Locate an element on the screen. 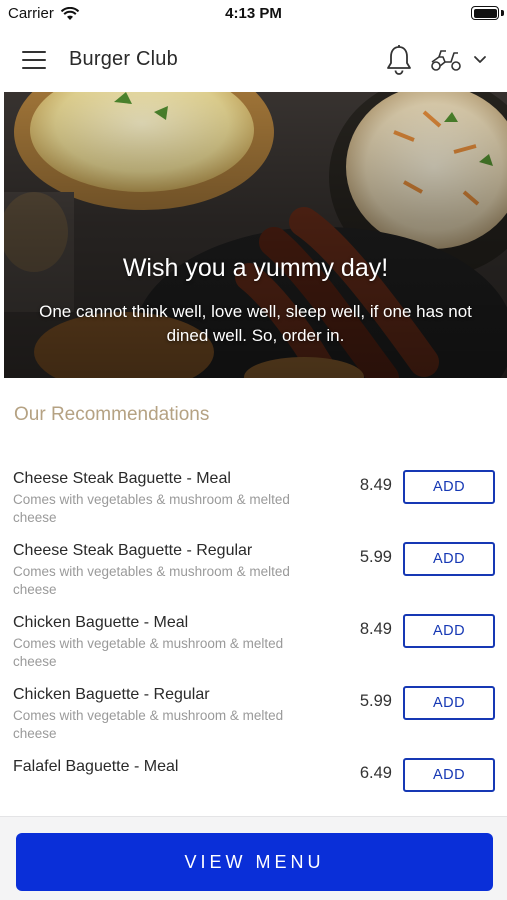 The width and height of the screenshot is (507, 900). app-header: Burger Club is located at coordinates (253, 61).